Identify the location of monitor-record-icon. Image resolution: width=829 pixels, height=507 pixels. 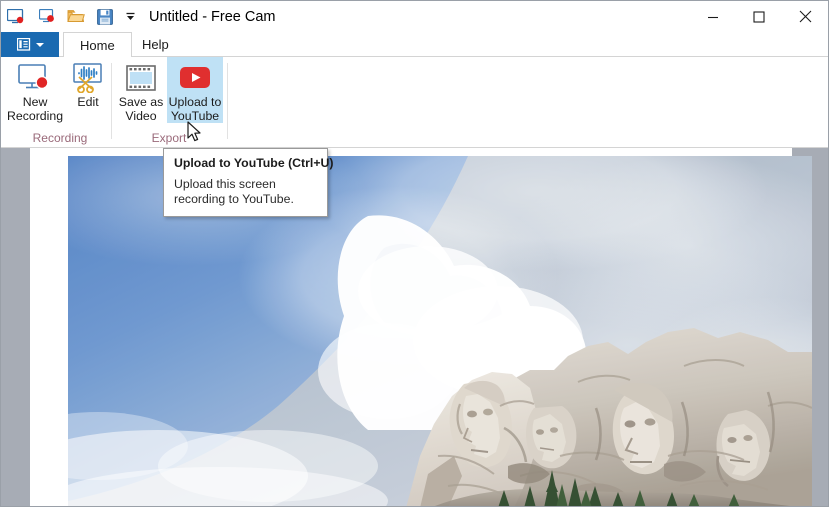
(35, 78).